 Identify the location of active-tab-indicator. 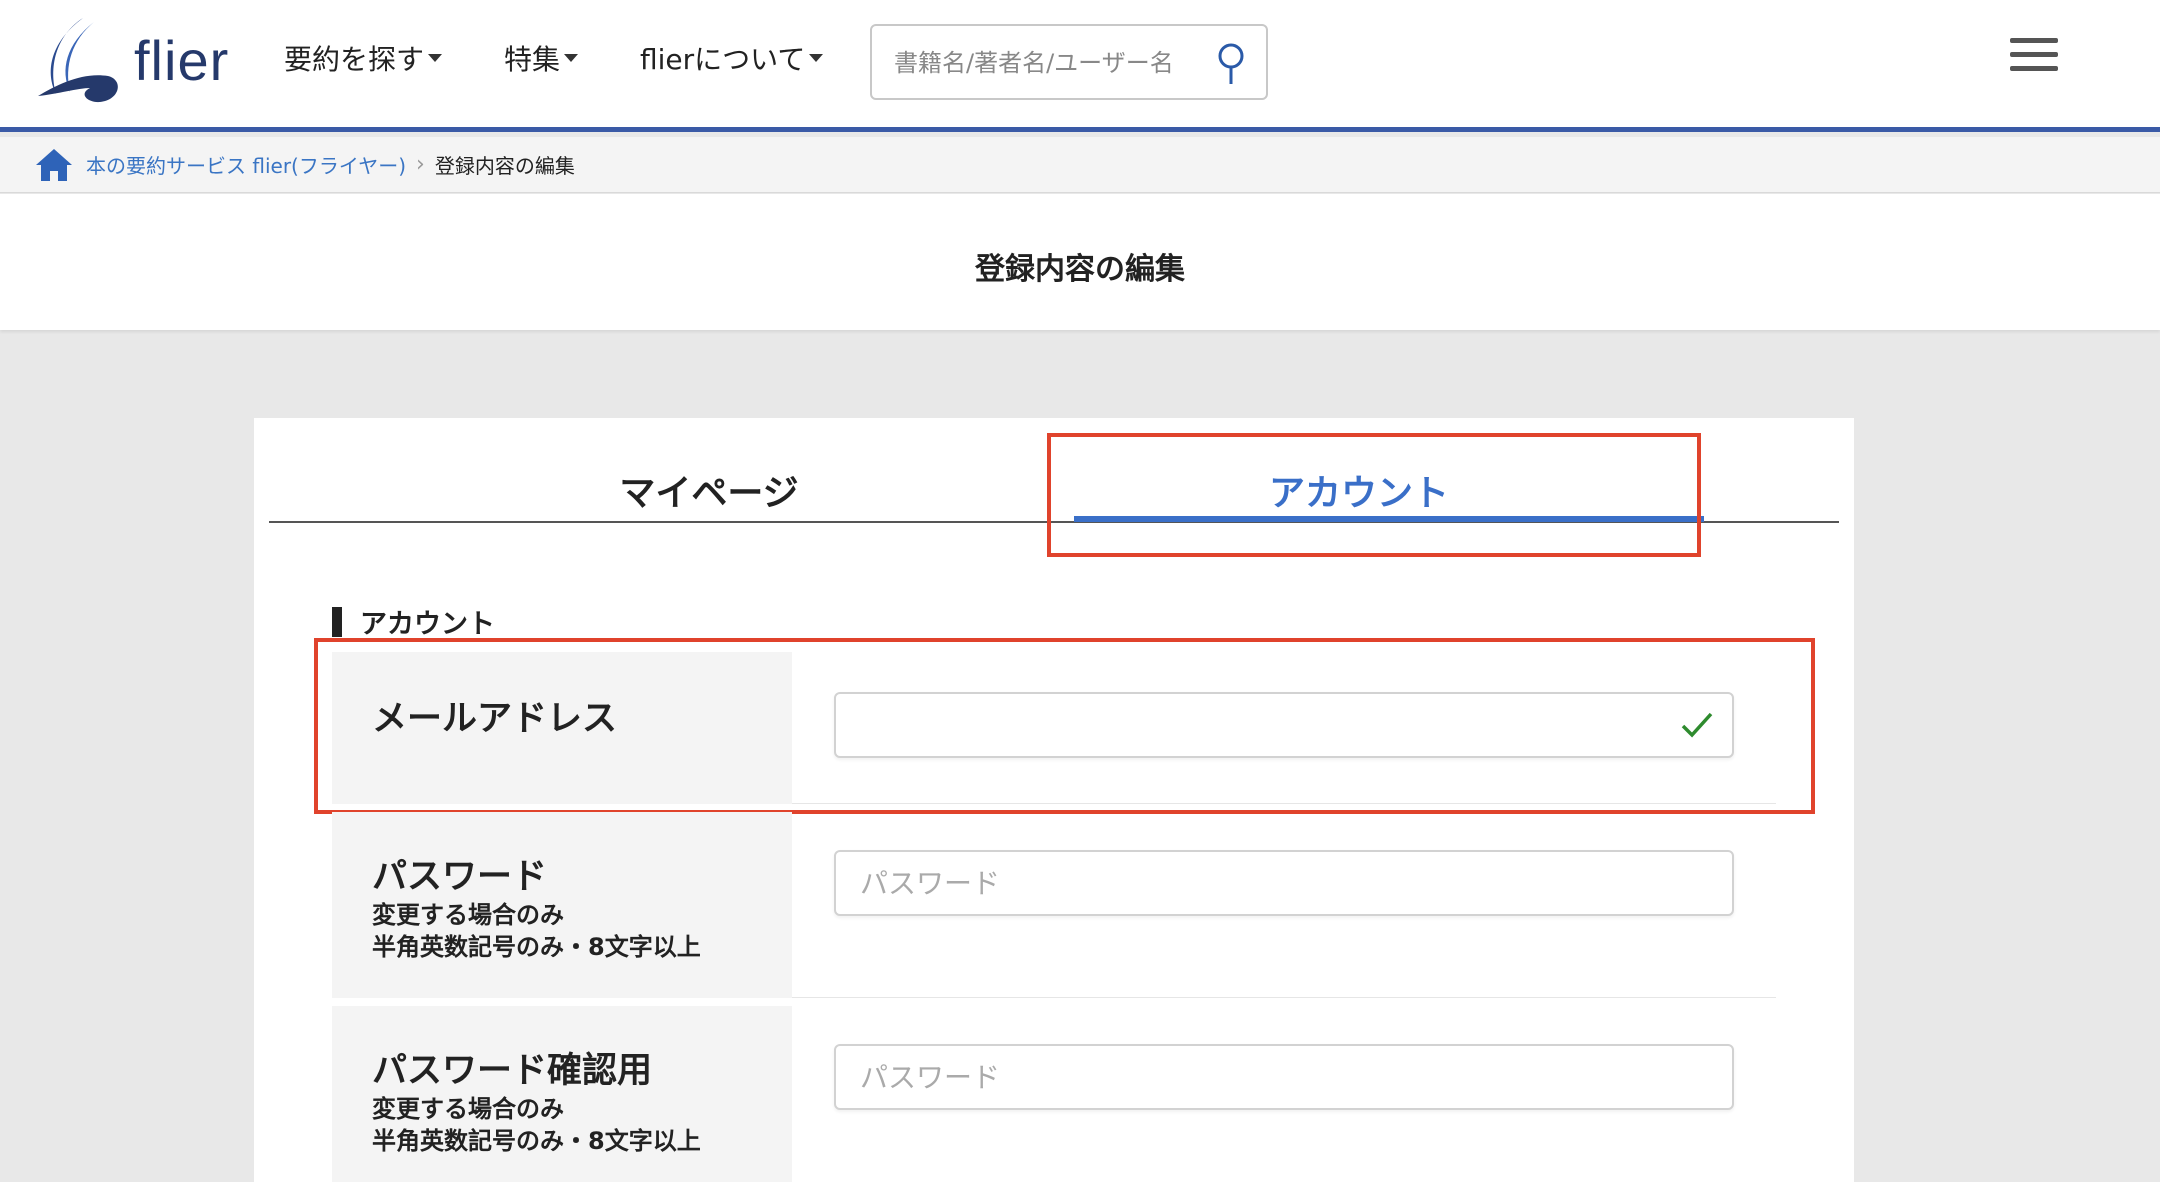
(1389, 519).